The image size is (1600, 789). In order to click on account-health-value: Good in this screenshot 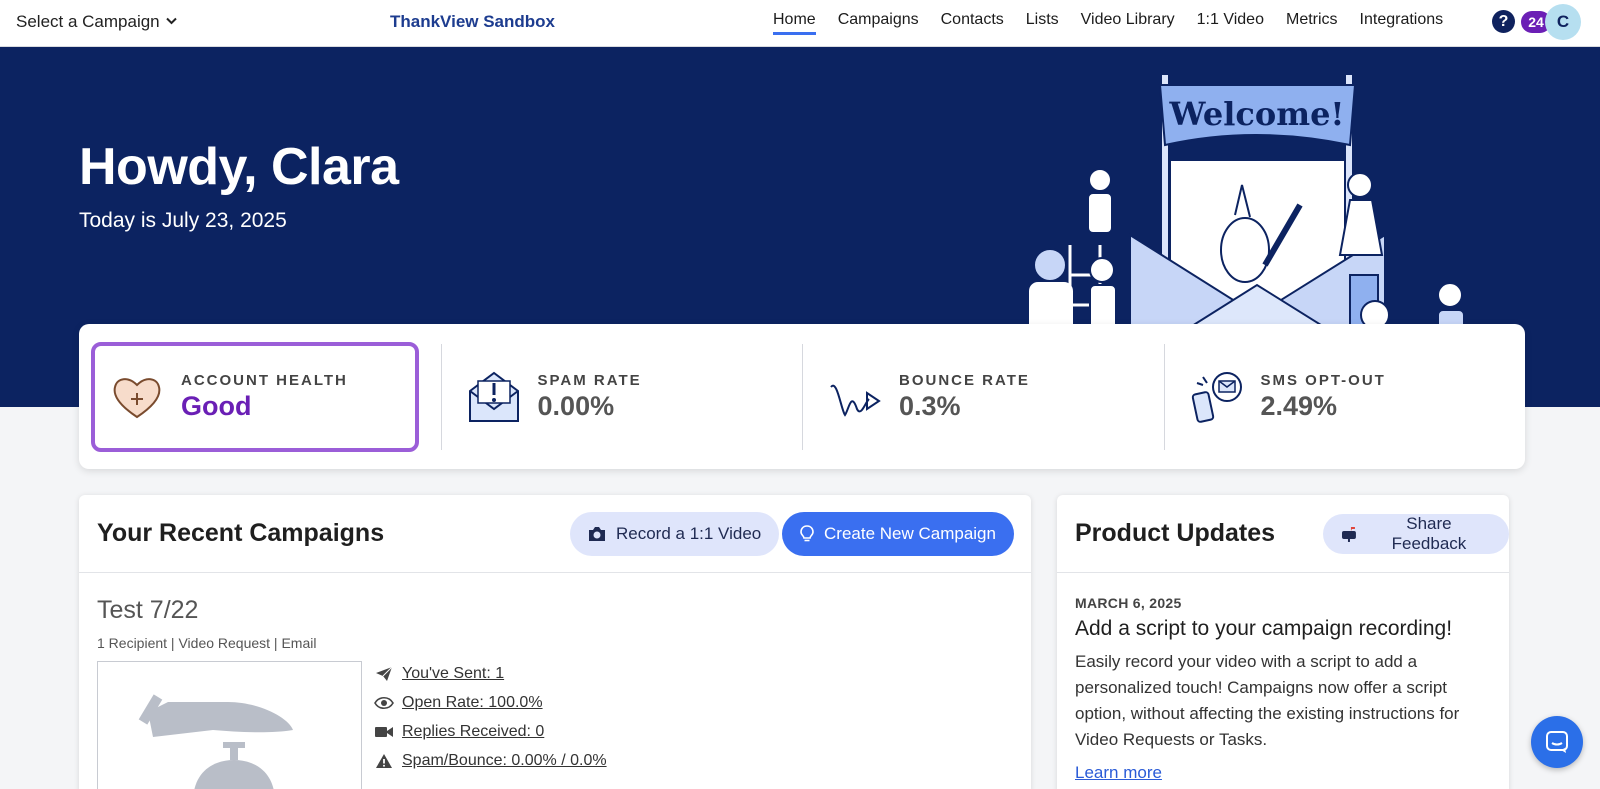, I will do `click(216, 405)`.